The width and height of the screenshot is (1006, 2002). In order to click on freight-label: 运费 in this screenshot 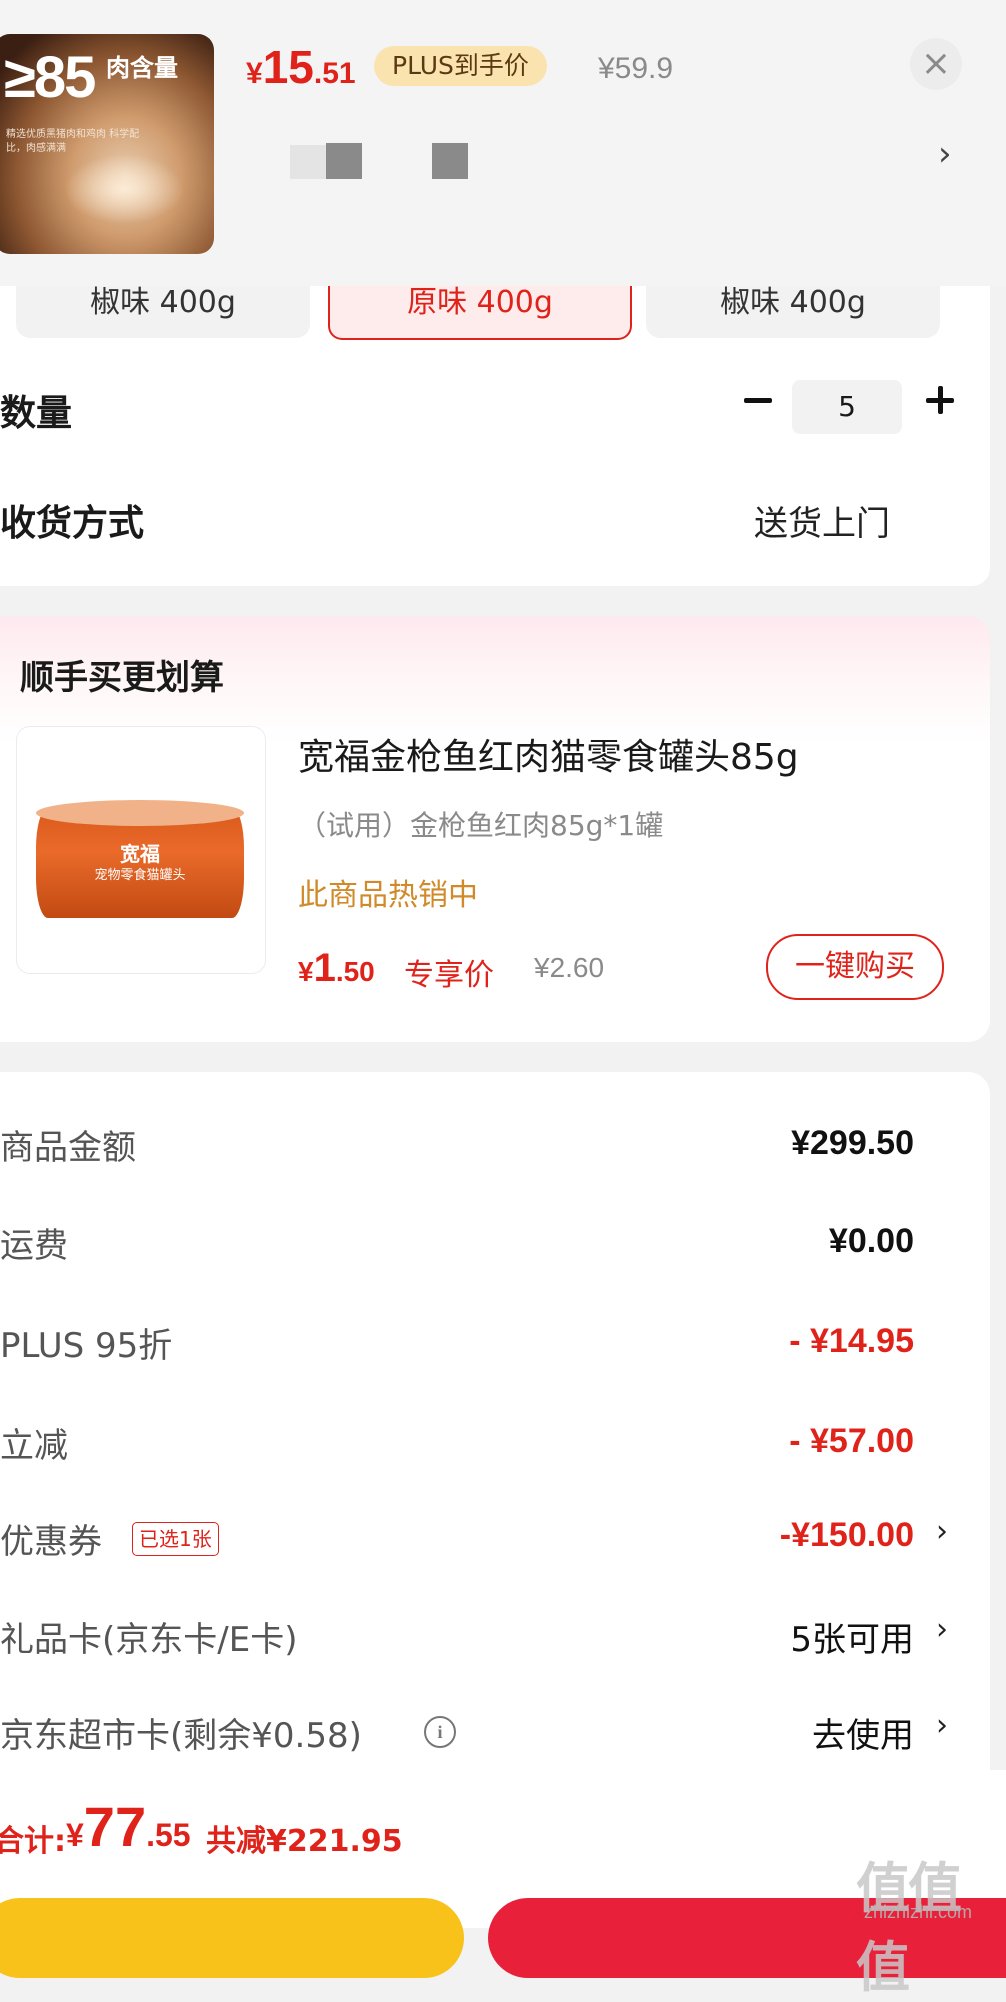, I will do `click(34, 1246)`.